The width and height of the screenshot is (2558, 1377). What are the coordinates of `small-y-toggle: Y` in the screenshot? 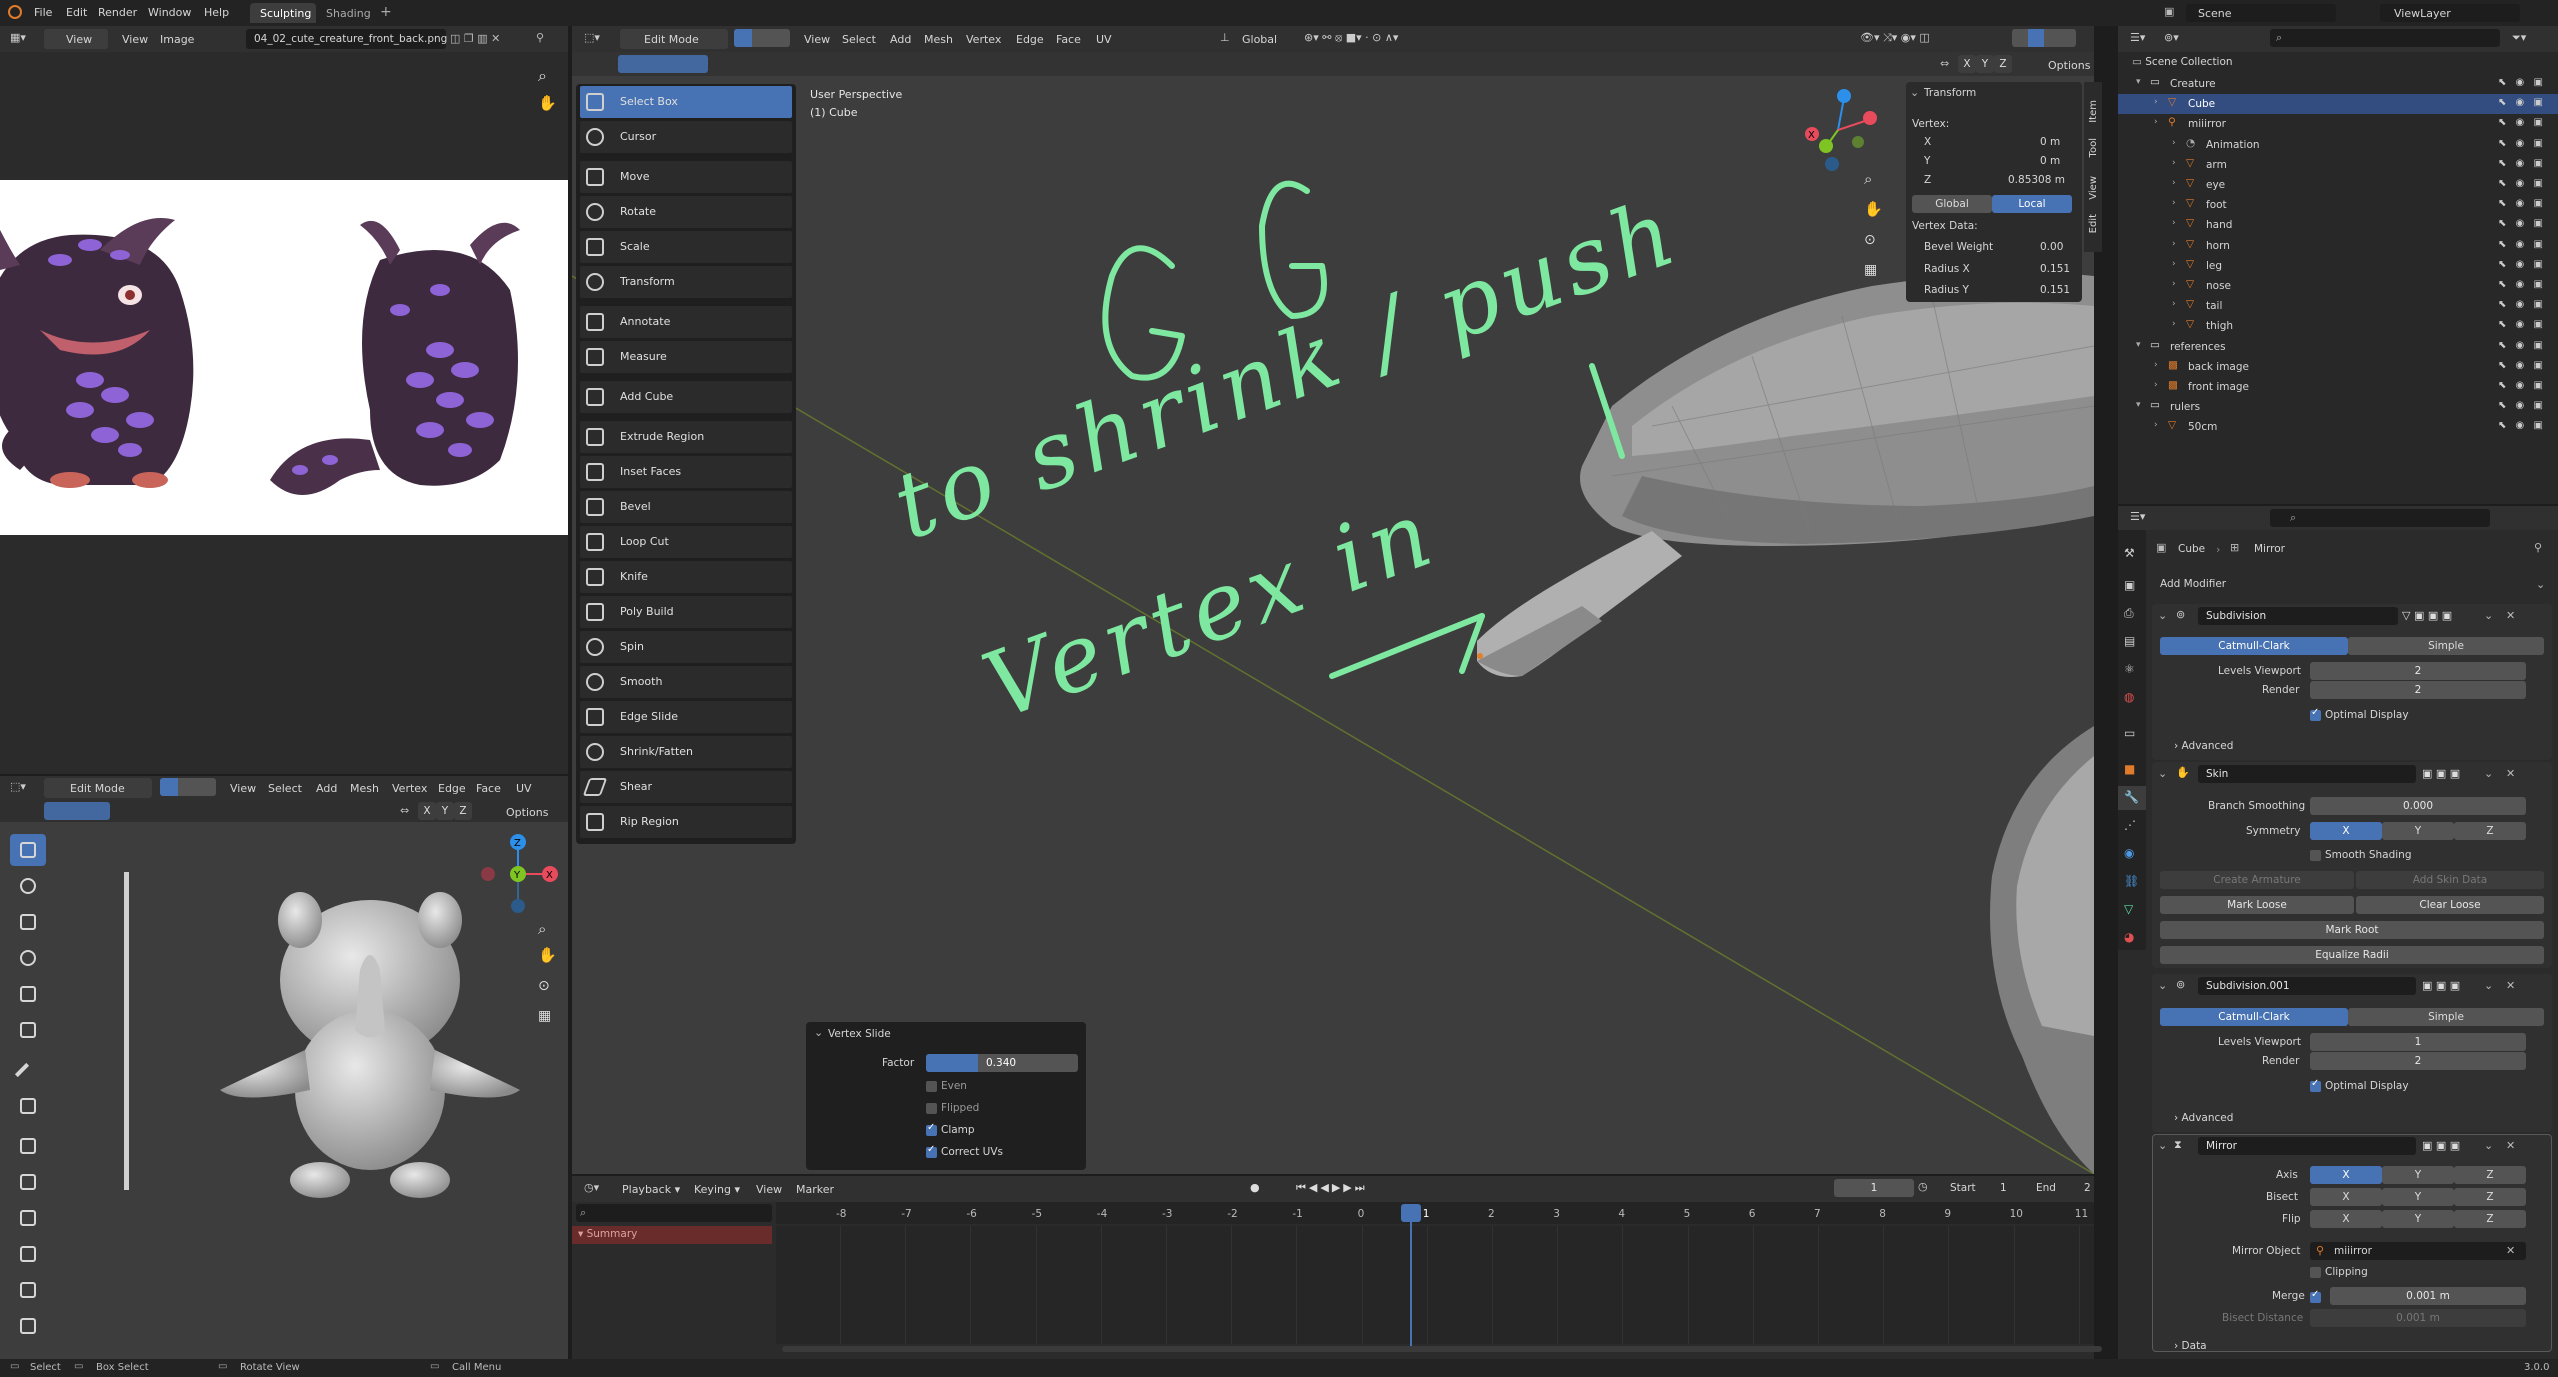 It's located at (445, 811).